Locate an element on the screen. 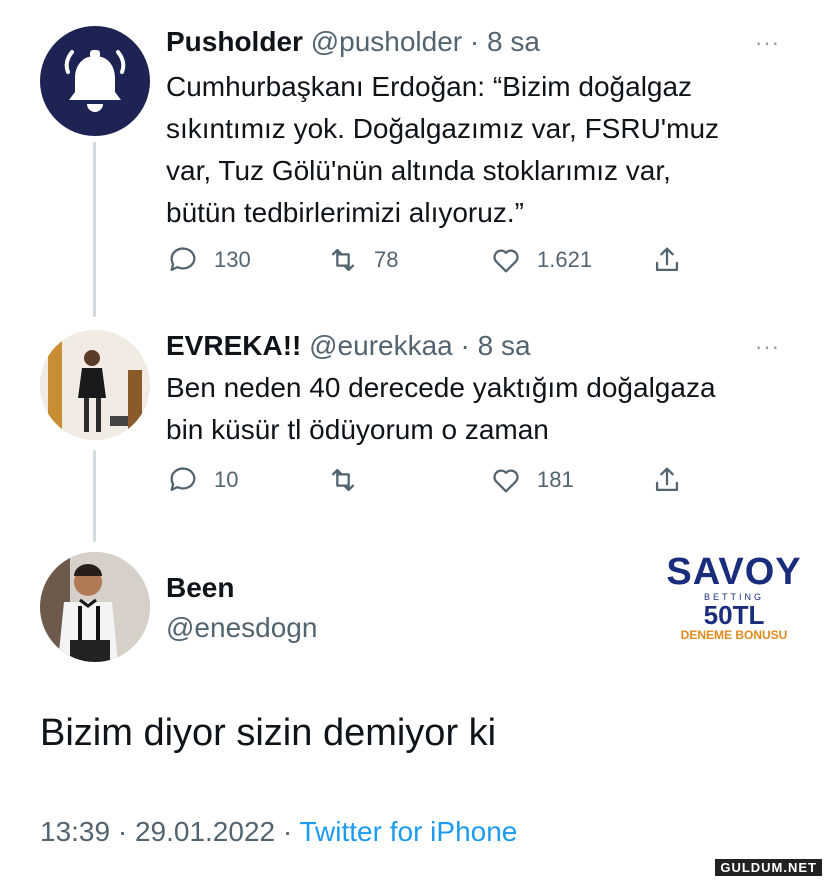  tweet-1-line: bütün tedbirlerimizi alıyoruz.” is located at coordinates (345, 212).